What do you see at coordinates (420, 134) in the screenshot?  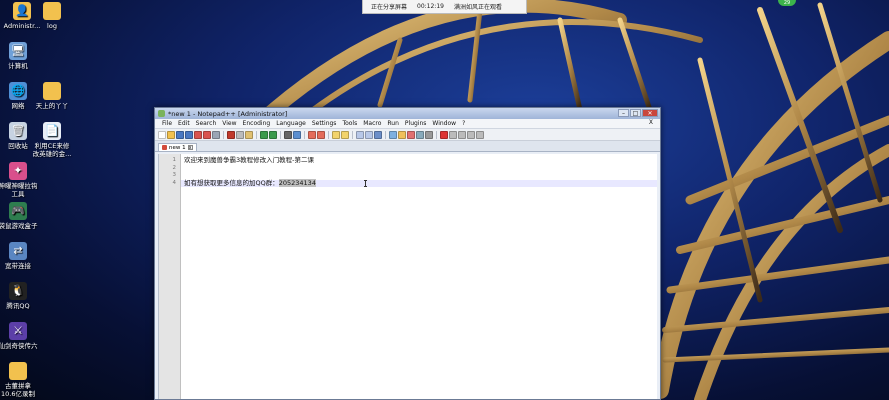 I see `folder-workspace-icon` at bounding box center [420, 134].